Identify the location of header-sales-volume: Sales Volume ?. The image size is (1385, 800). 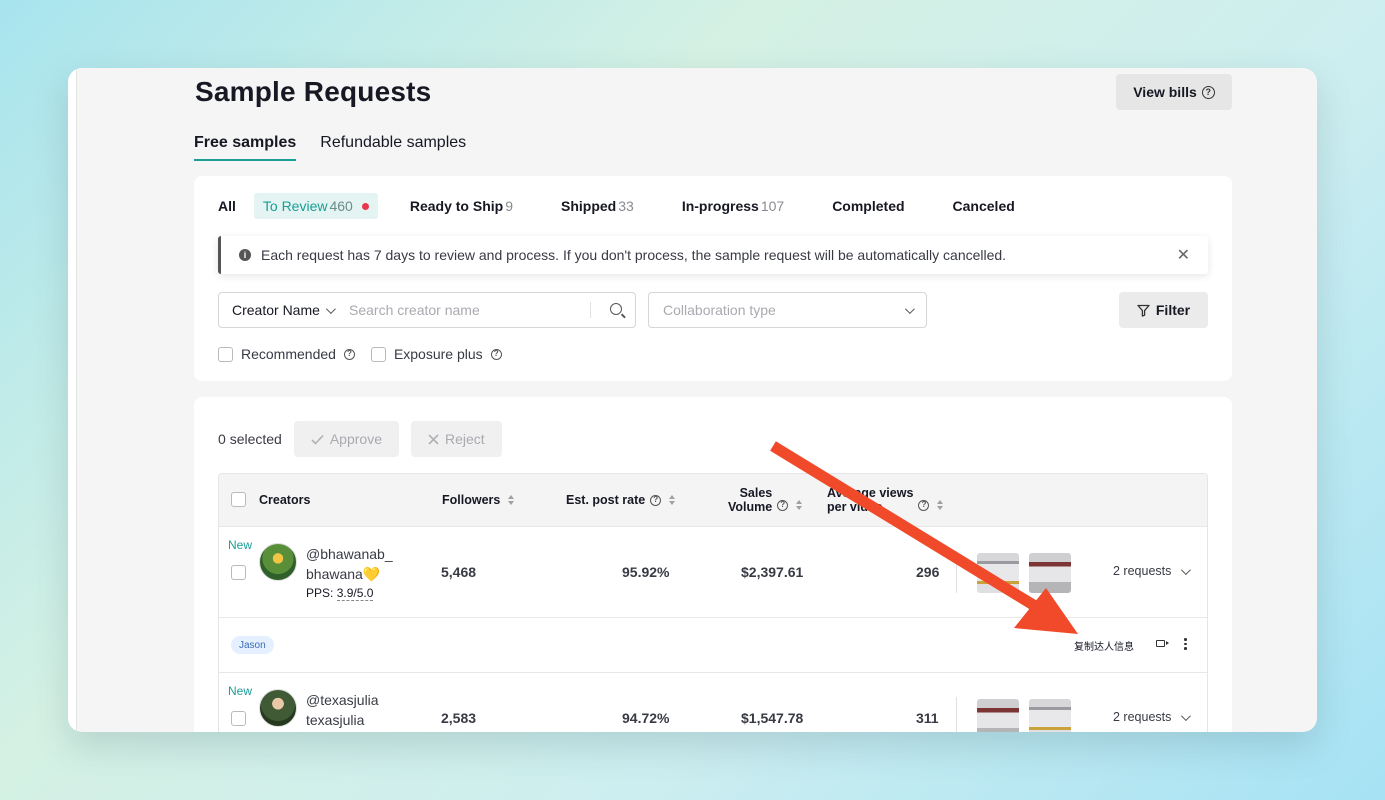
(765, 500).